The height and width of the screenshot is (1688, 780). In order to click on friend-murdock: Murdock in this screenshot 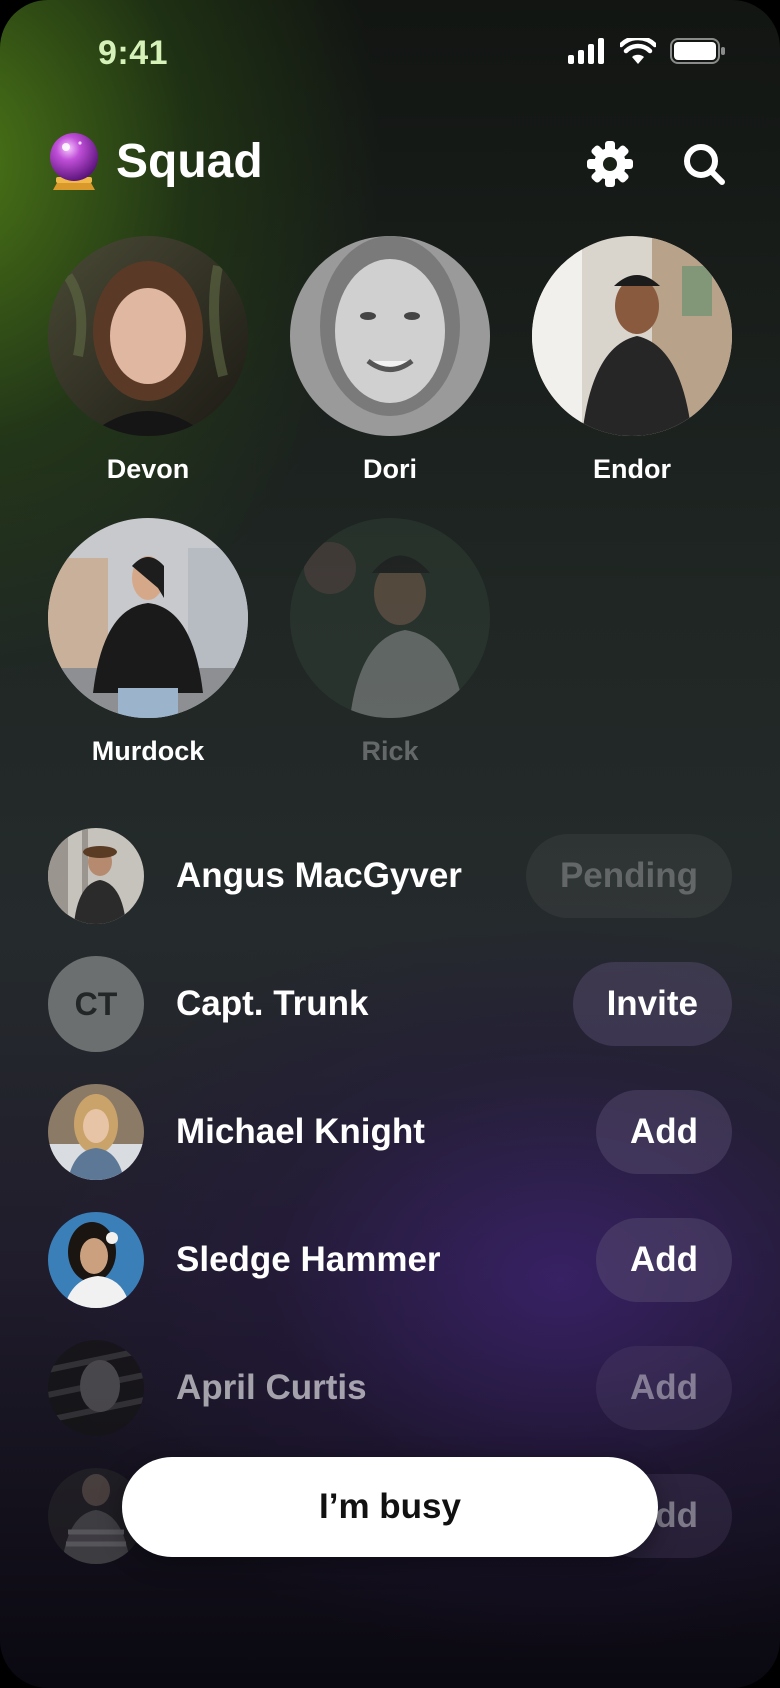, I will do `click(148, 642)`.